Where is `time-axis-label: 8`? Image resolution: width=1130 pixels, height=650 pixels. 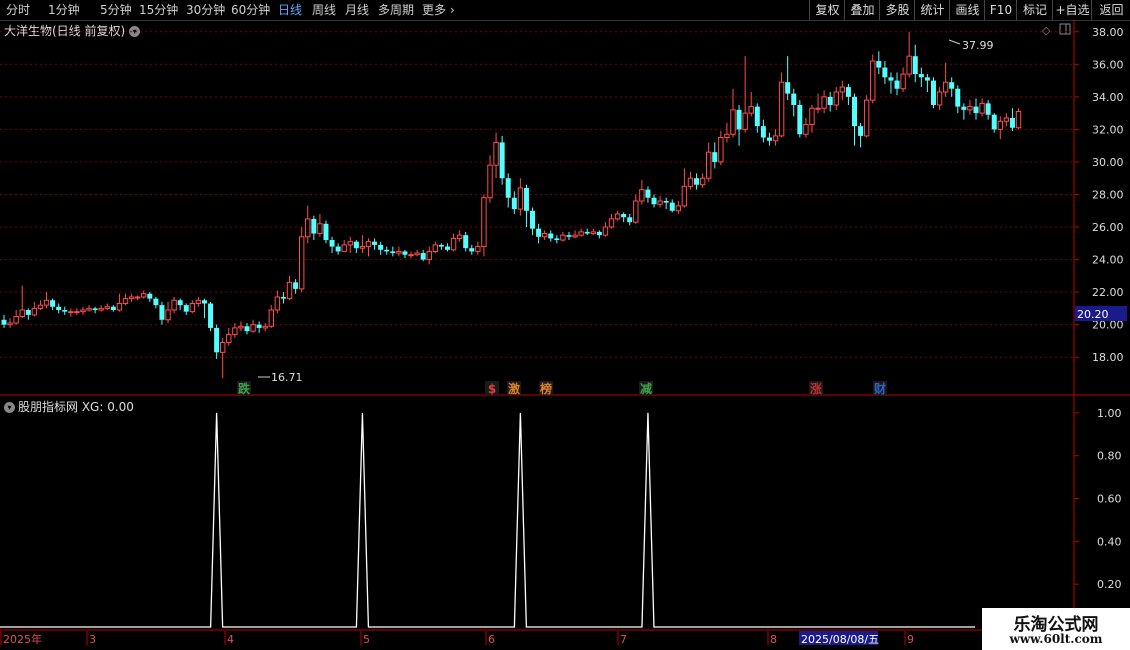
time-axis-label: 8 is located at coordinates (773, 639).